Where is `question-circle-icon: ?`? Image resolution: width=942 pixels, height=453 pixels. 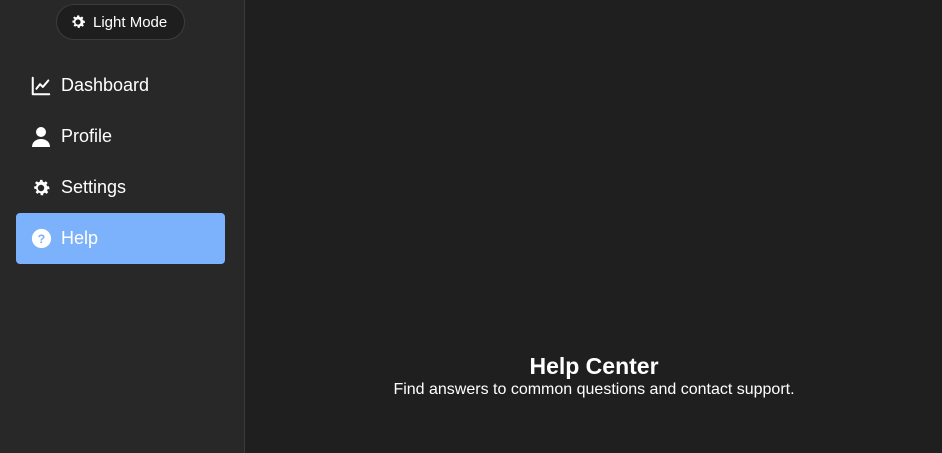 question-circle-icon: ? is located at coordinates (41, 239).